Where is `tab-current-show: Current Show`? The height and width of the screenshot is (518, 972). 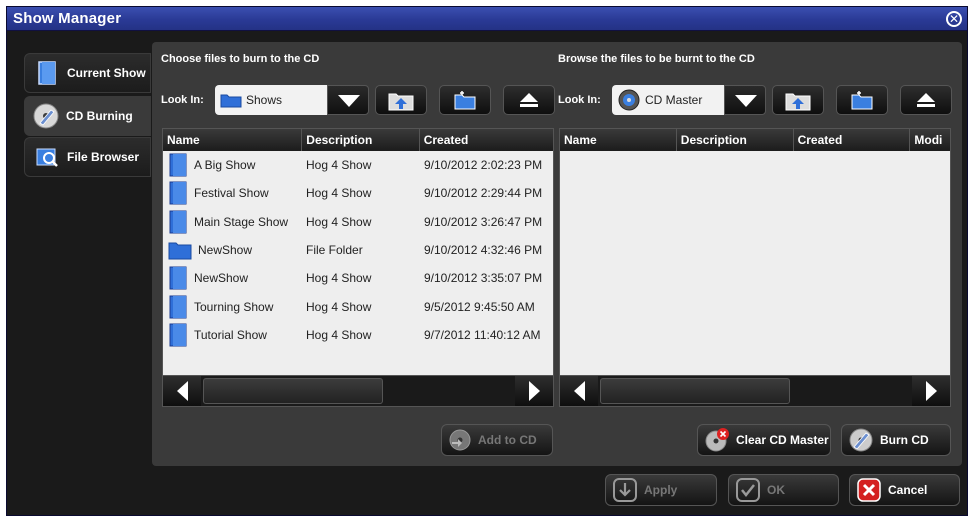
tab-current-show: Current Show is located at coordinates (87, 73).